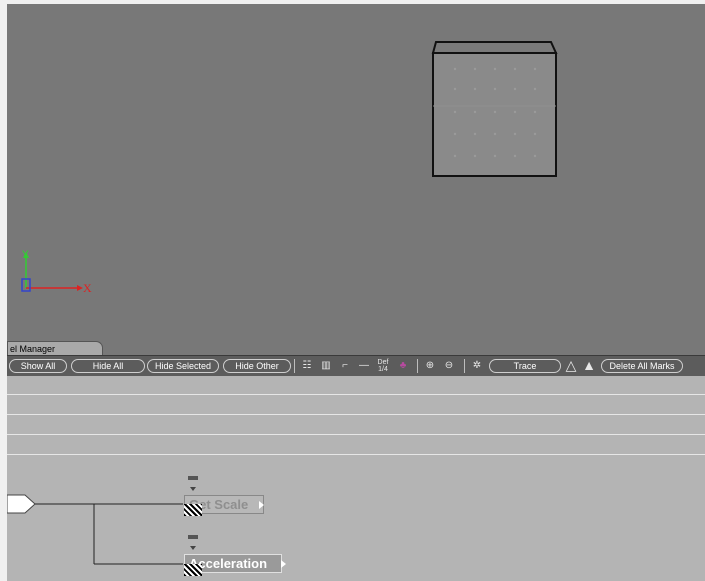  What do you see at coordinates (345, 365) in the screenshot?
I see `step-icon: ⌐` at bounding box center [345, 365].